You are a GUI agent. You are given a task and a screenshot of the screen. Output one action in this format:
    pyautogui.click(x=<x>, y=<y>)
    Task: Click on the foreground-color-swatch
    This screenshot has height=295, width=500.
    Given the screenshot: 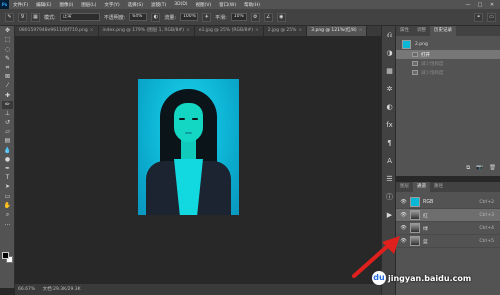 What is the action you would take?
    pyautogui.click(x=5, y=255)
    